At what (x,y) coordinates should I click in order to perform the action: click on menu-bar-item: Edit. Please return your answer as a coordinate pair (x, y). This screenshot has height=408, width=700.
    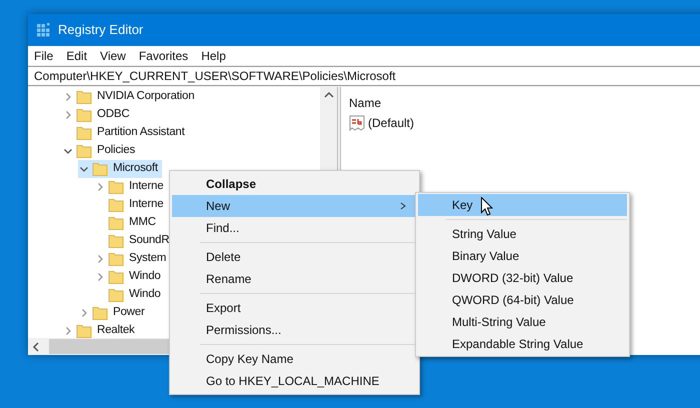
    Looking at the image, I should click on (77, 55).